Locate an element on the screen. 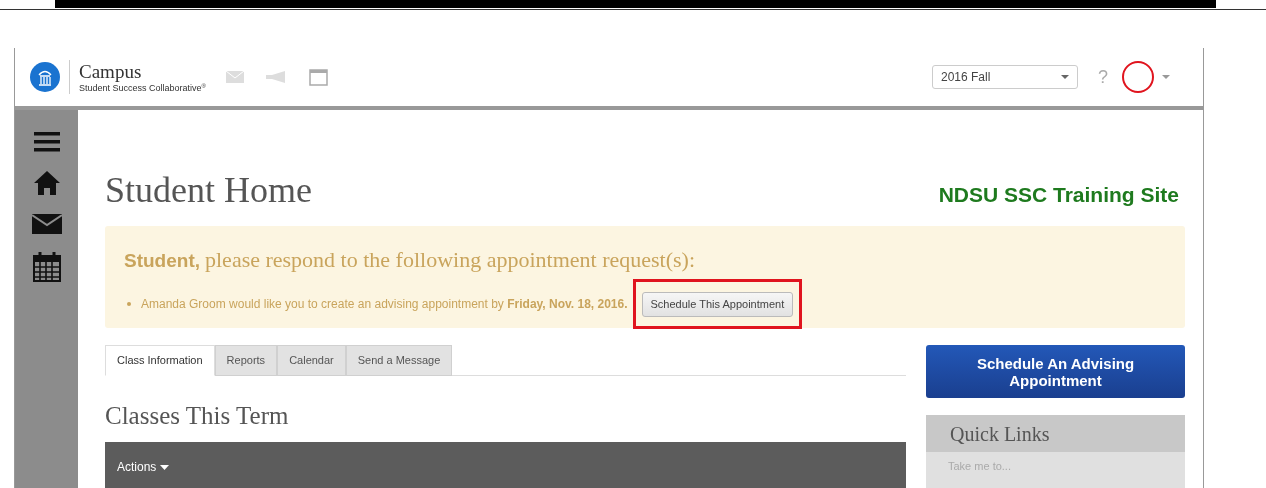 The height and width of the screenshot is (488, 1266). brand-tagline: Student Success Collaborative$^{®}$ is located at coordinates (142, 88).